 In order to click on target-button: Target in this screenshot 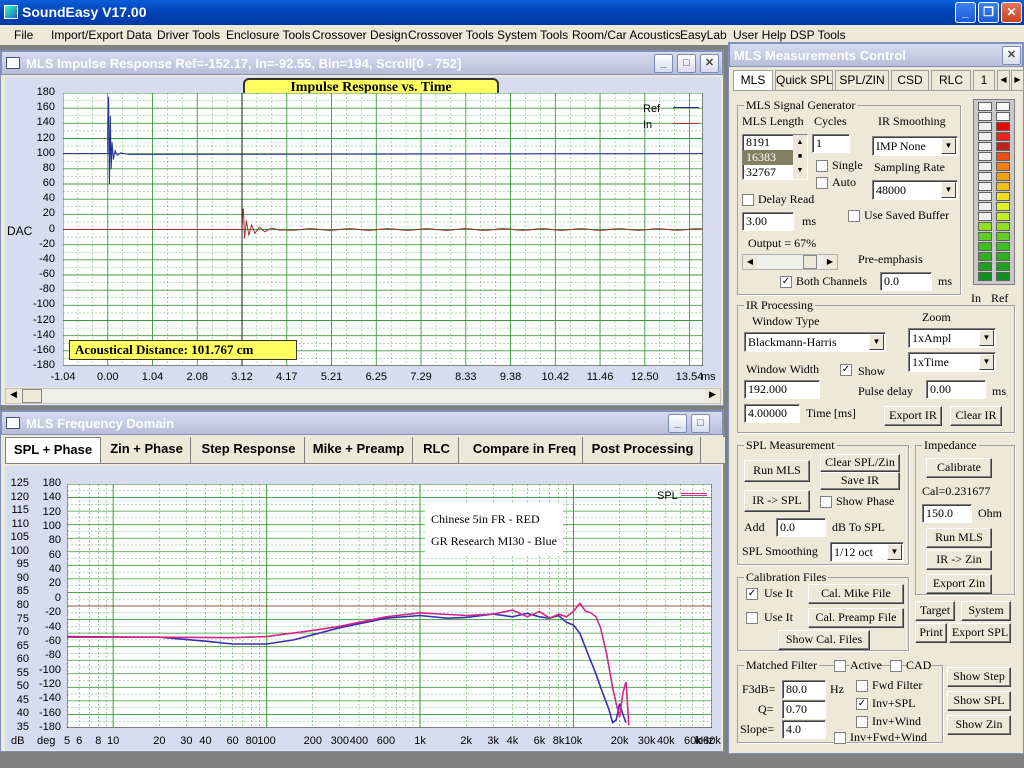, I will do `click(935, 611)`.